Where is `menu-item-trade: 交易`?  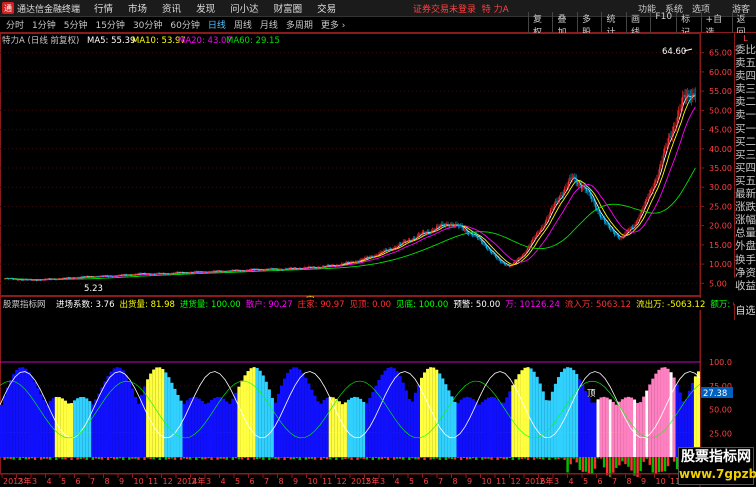
menu-item-trade: 交易 is located at coordinates (326, 8).